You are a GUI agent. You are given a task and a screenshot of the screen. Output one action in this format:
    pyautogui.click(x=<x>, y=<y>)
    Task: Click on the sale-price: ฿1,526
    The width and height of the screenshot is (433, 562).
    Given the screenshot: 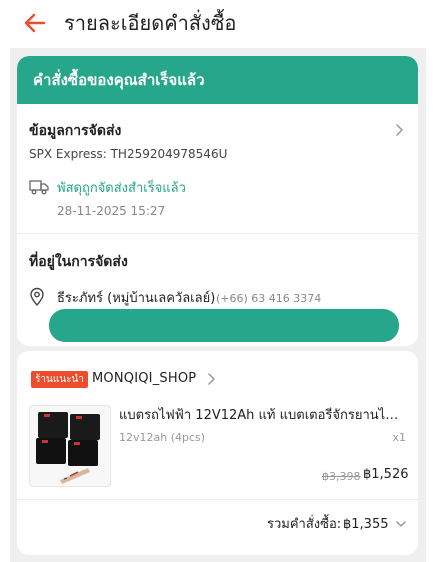 What is the action you would take?
    pyautogui.click(x=386, y=474)
    